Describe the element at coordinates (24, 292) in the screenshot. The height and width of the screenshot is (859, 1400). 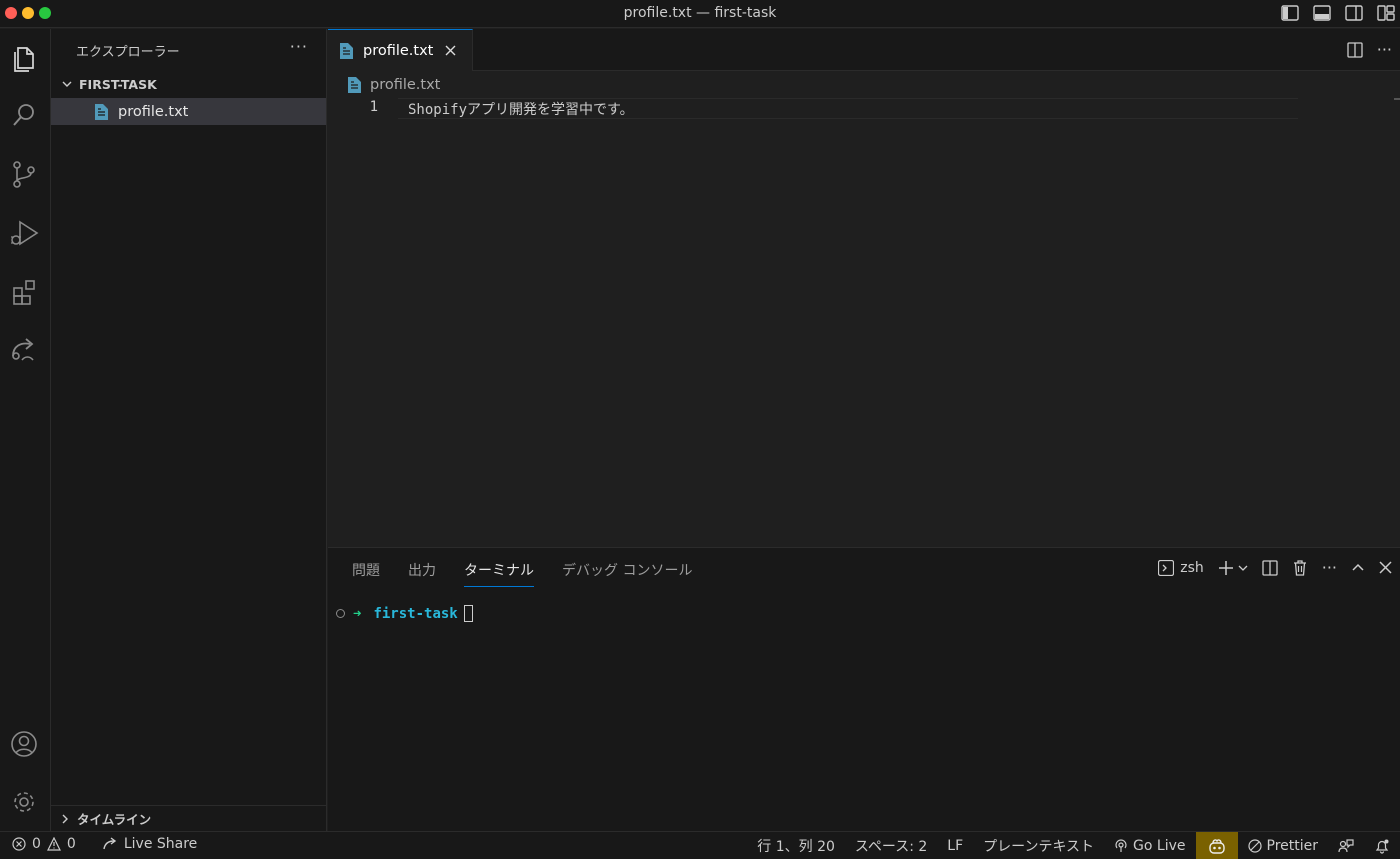
I see `extensions-icon` at that location.